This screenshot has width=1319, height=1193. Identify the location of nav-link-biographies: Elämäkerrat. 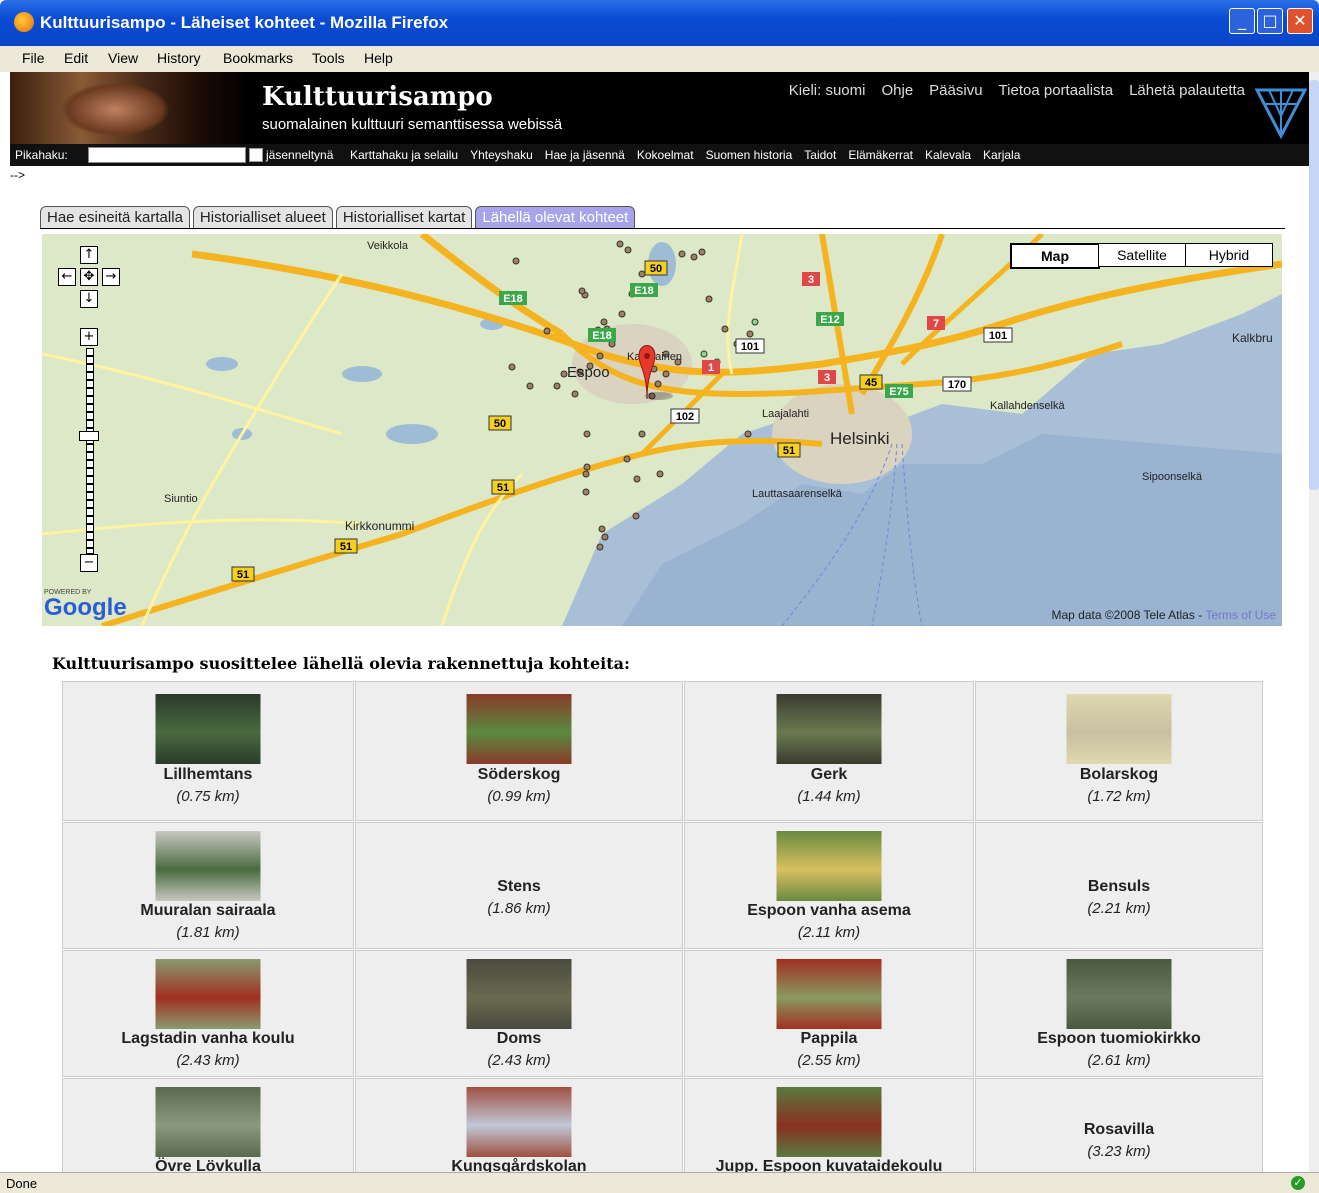
(880, 155).